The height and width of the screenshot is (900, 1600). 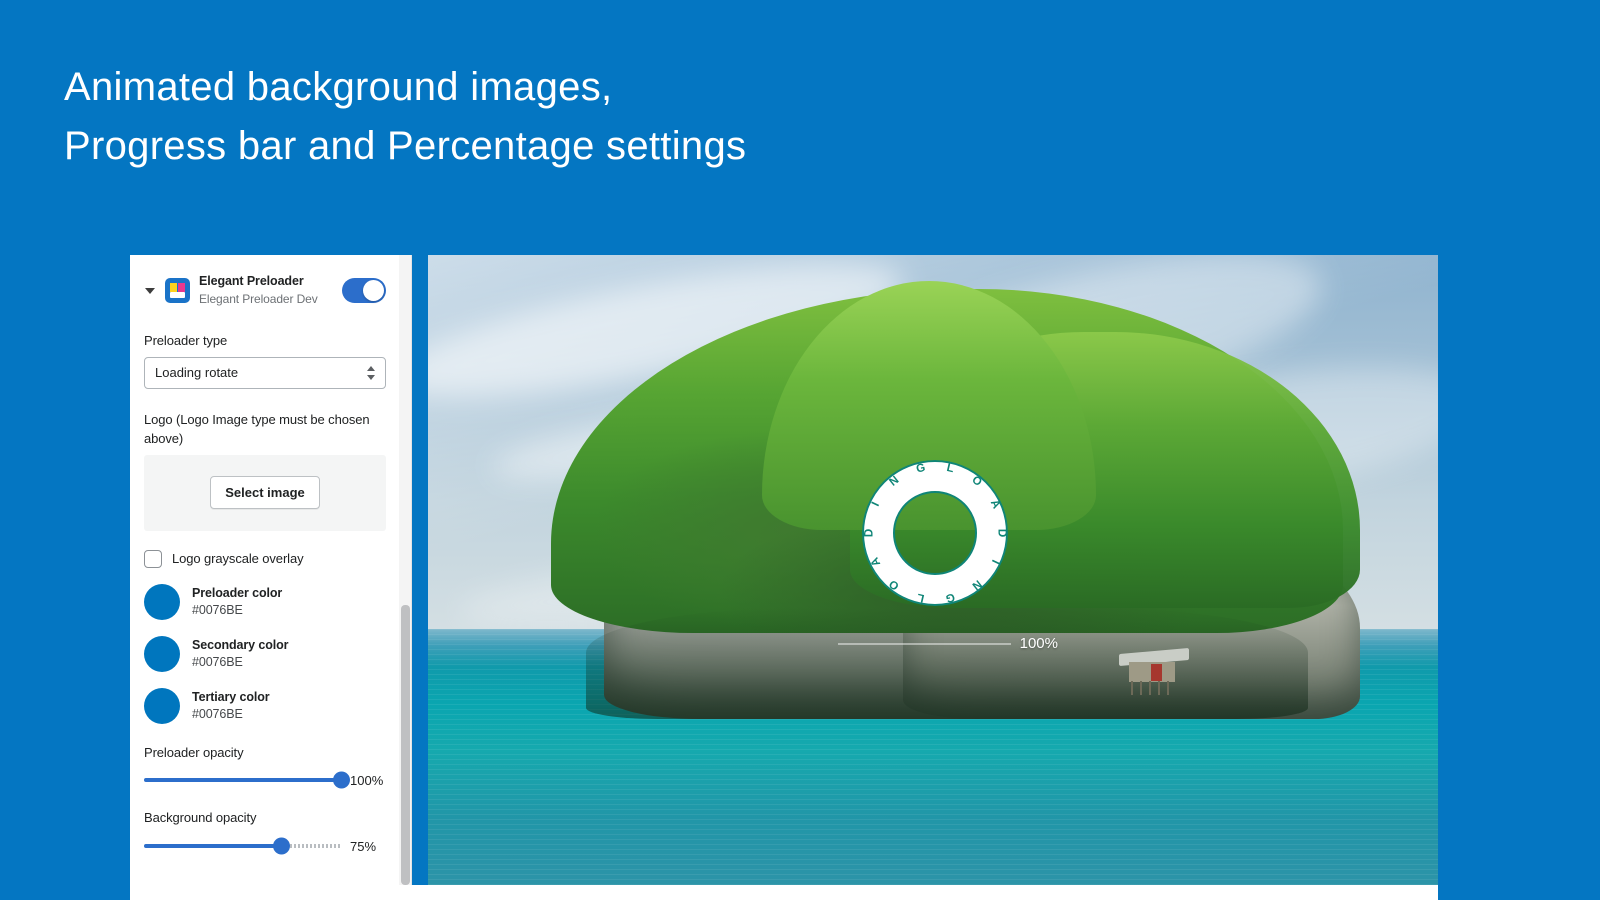 What do you see at coordinates (238, 559) in the screenshot?
I see `logo-grayscale-label: Logo grayscale overlay` at bounding box center [238, 559].